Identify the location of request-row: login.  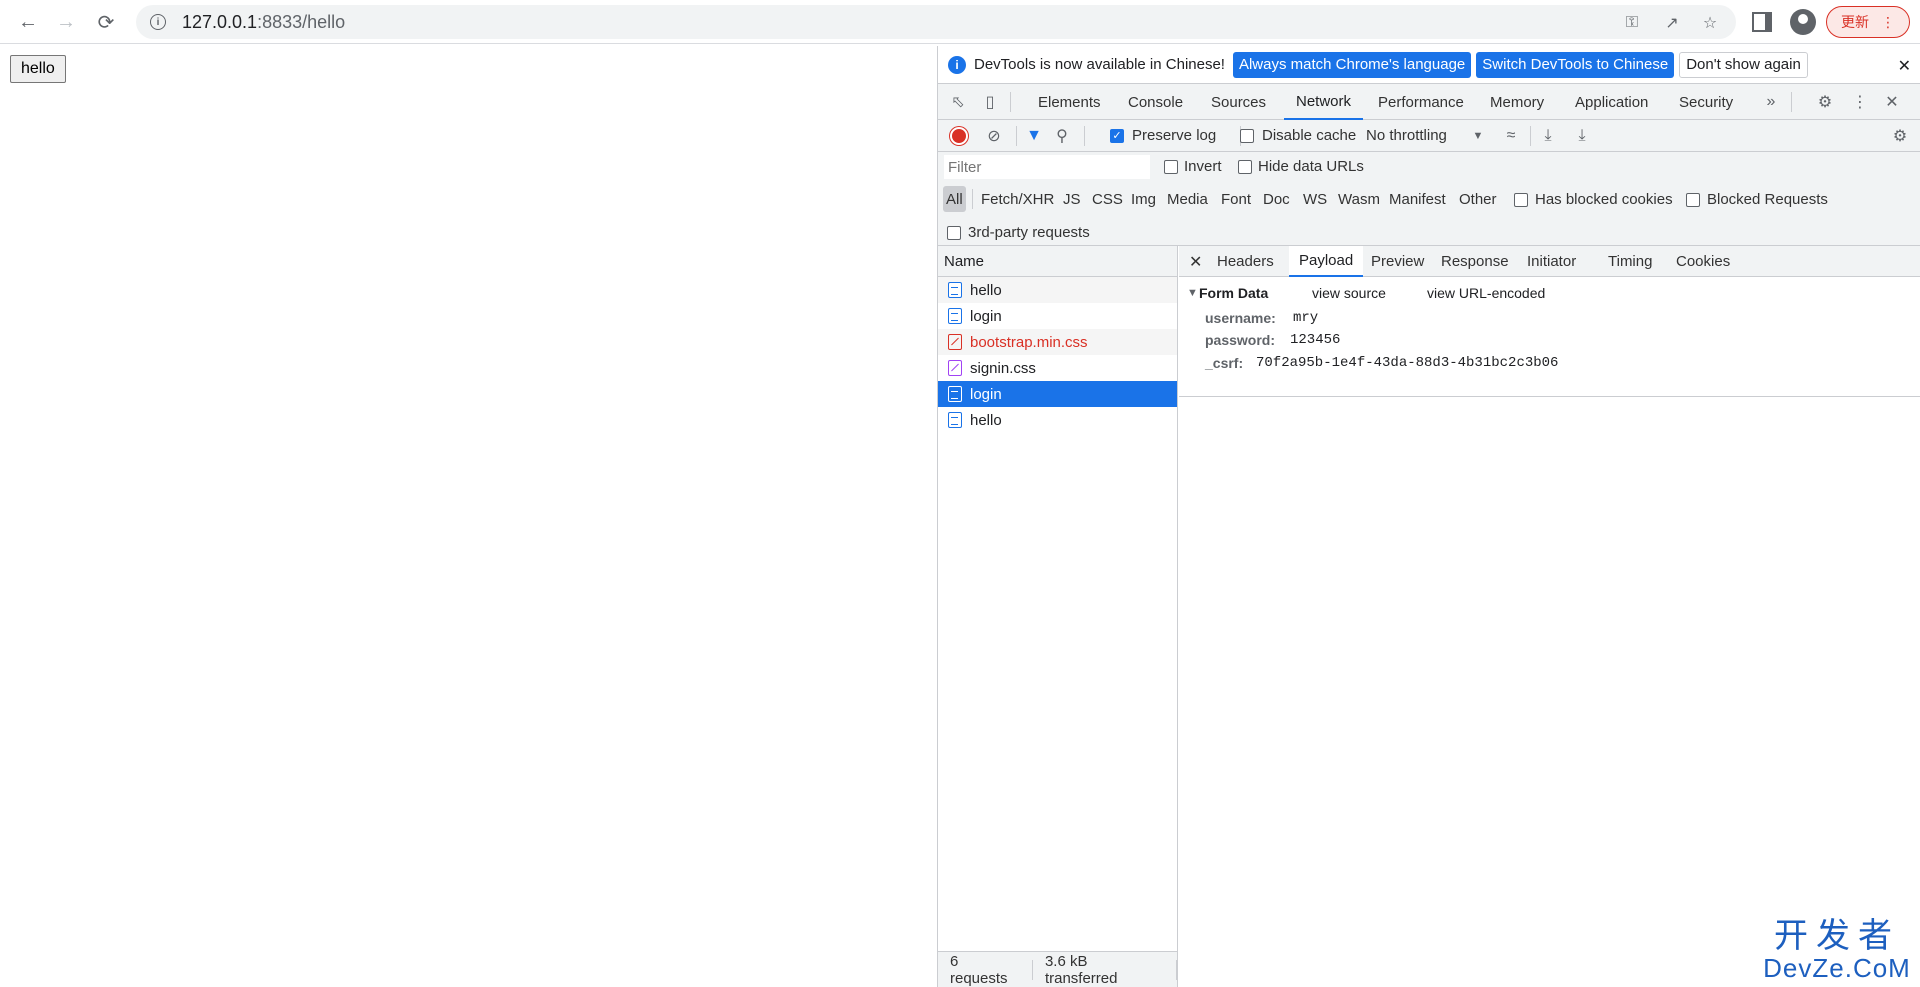
(1057, 316).